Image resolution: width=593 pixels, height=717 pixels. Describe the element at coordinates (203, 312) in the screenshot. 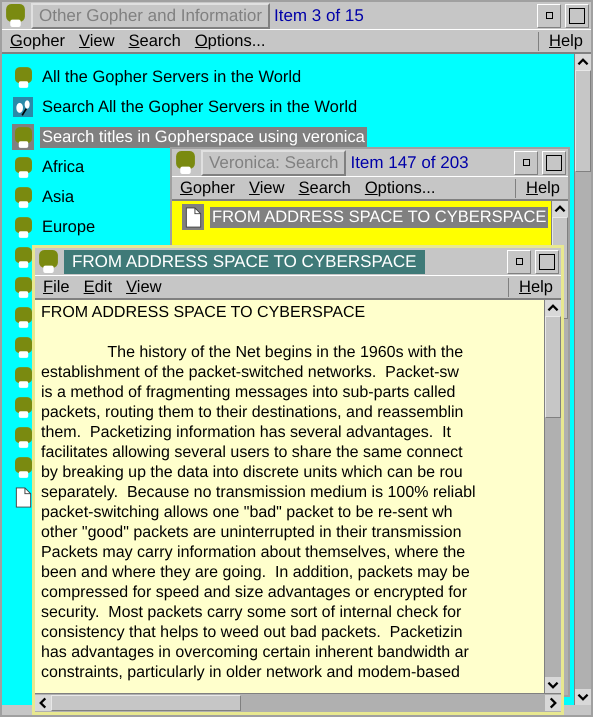

I see `document-heading: FROM ADDRESS SPACE TO CYBERSPACE` at that location.